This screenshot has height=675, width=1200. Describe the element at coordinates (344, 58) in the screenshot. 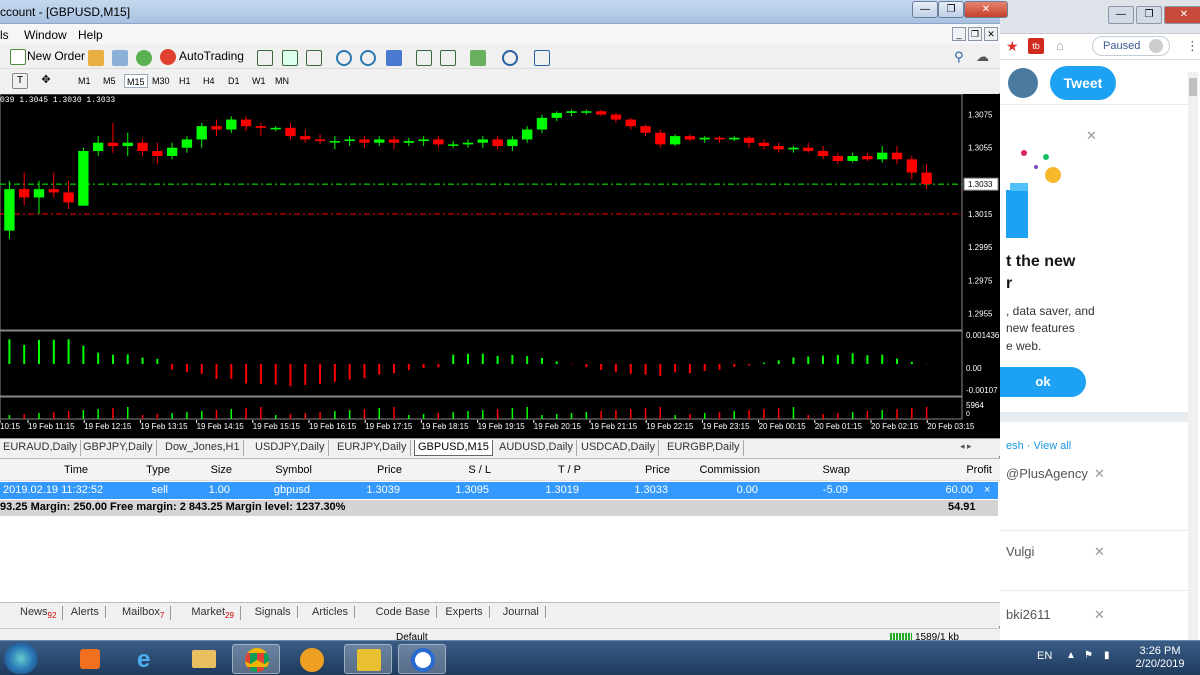

I see `zoom-in-icon` at that location.